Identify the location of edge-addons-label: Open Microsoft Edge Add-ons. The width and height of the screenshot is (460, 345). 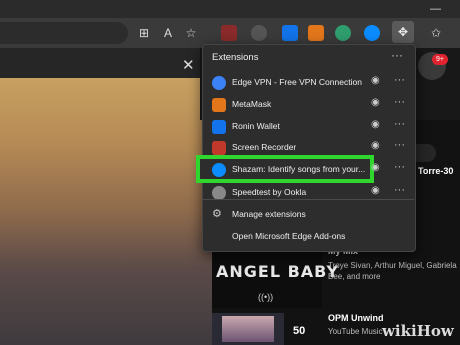
(289, 236).